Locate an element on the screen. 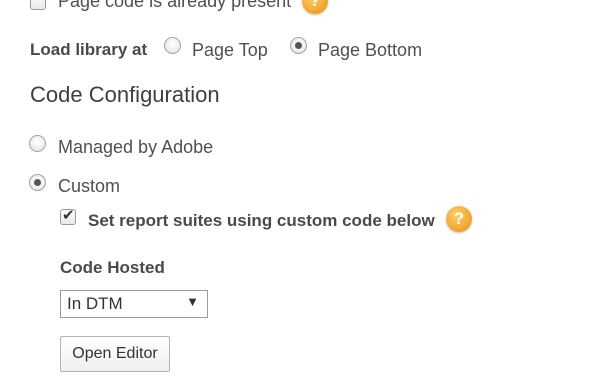 Image resolution: width=616 pixels, height=383 pixels. radio-custom is located at coordinates (37, 182).